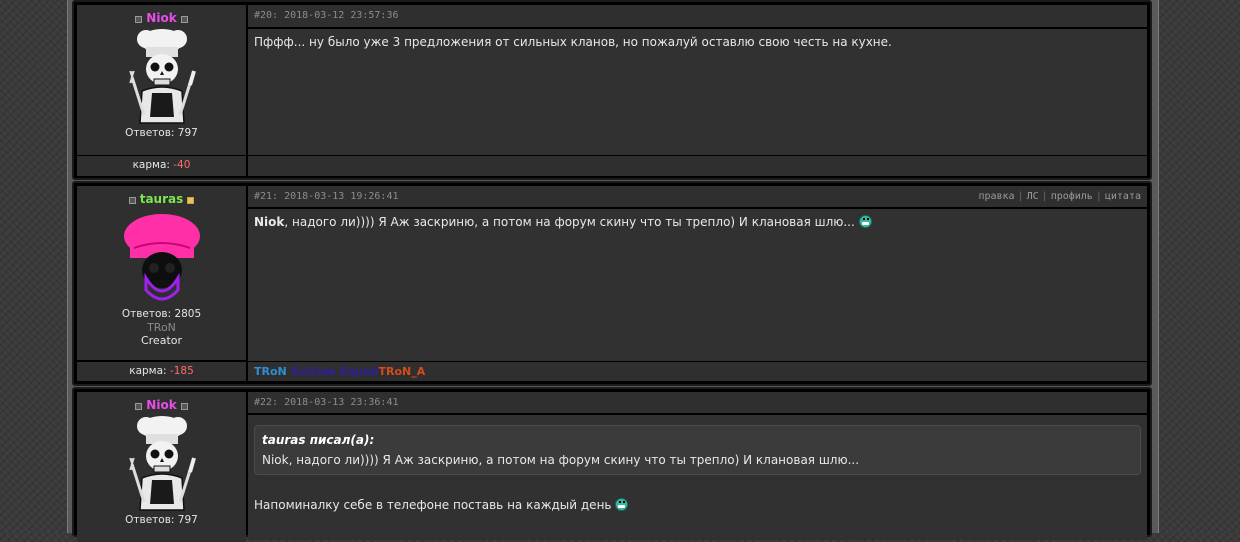  What do you see at coordinates (697, 371) in the screenshot?
I see `post-signature: TRoN Suicide SquadTRoN_A` at bounding box center [697, 371].